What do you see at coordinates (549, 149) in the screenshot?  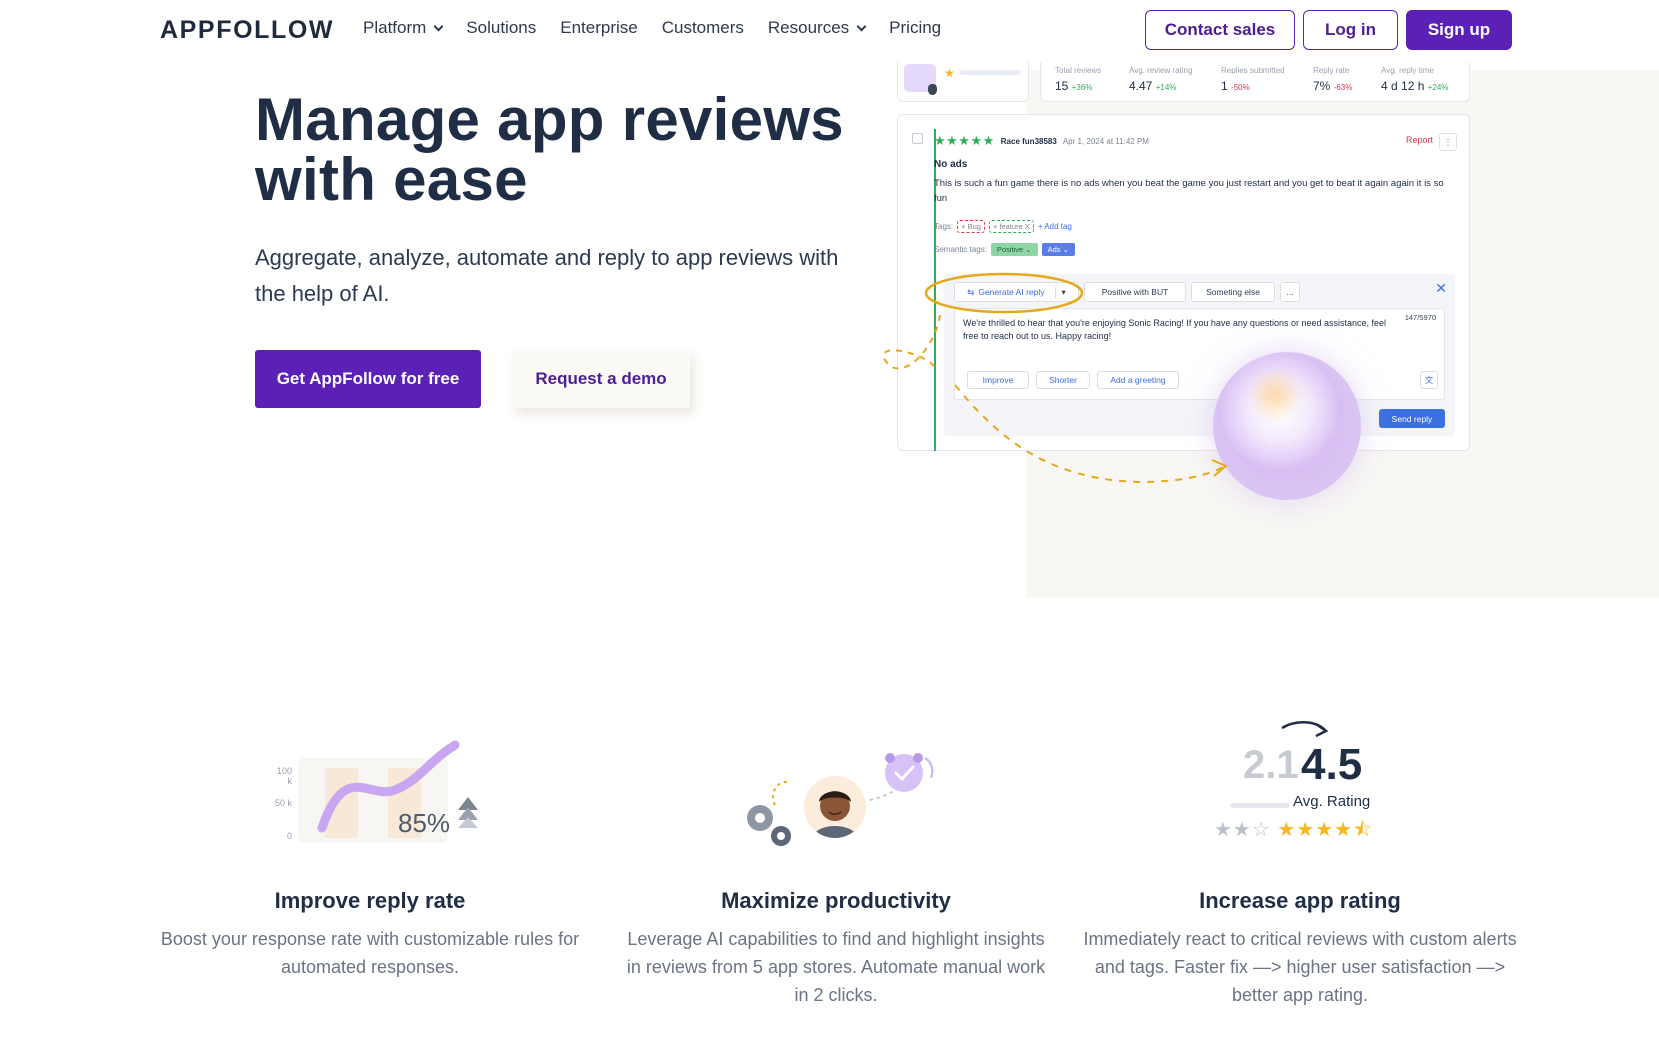 I see `hero-title: Manage app reviews with ease` at bounding box center [549, 149].